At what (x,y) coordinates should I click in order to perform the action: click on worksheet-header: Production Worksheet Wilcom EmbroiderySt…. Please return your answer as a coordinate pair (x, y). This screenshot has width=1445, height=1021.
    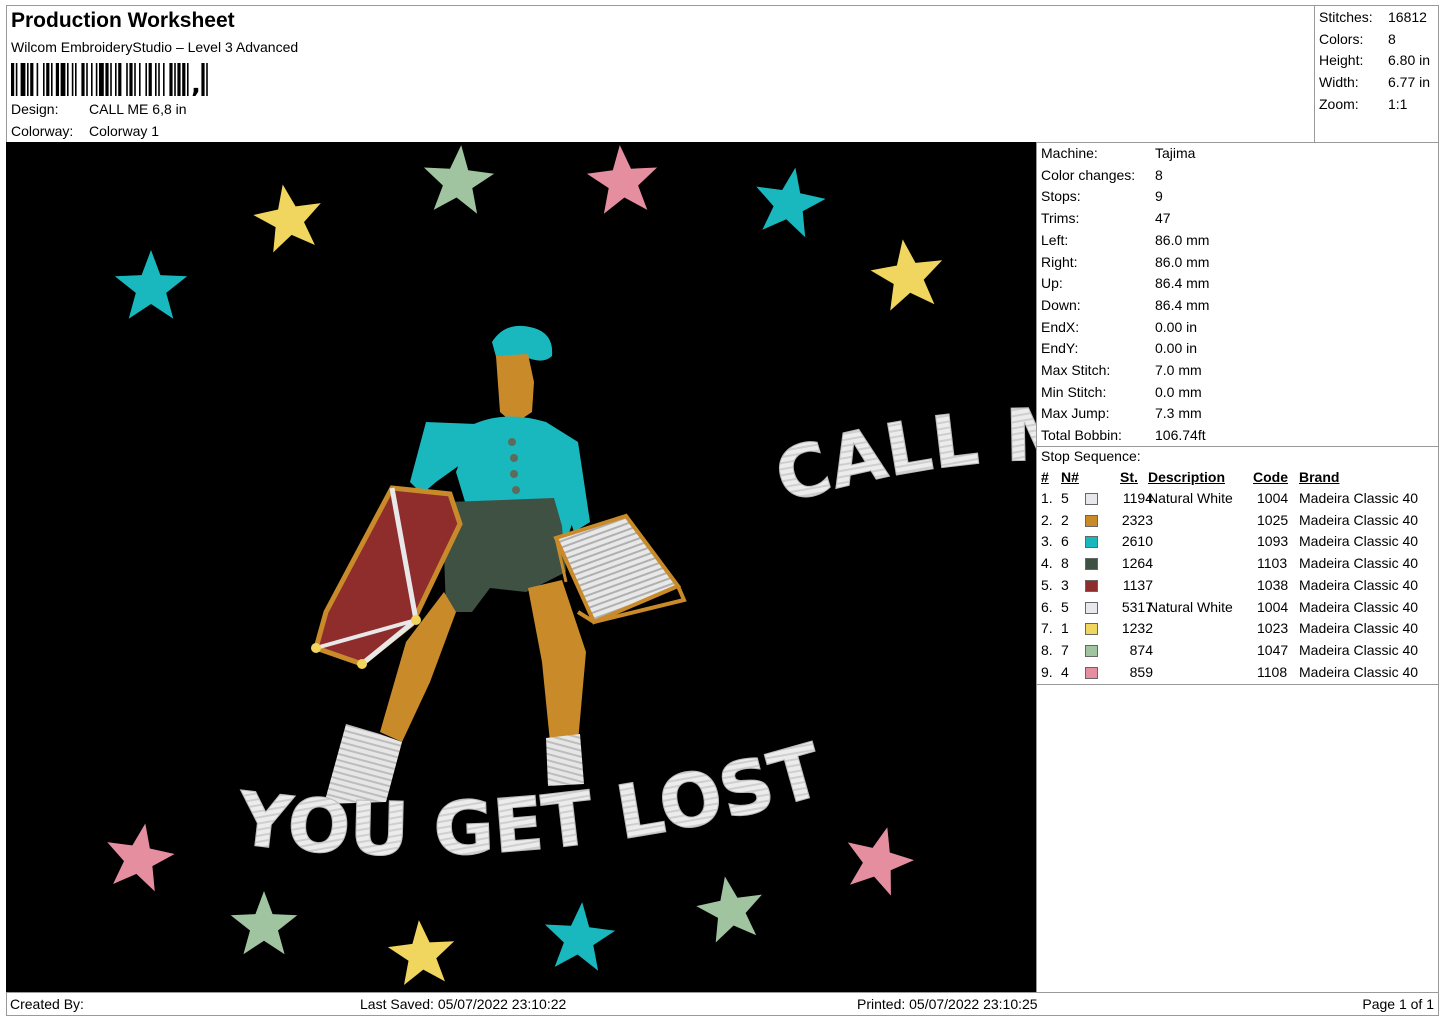
    Looking at the image, I should click on (660, 74).